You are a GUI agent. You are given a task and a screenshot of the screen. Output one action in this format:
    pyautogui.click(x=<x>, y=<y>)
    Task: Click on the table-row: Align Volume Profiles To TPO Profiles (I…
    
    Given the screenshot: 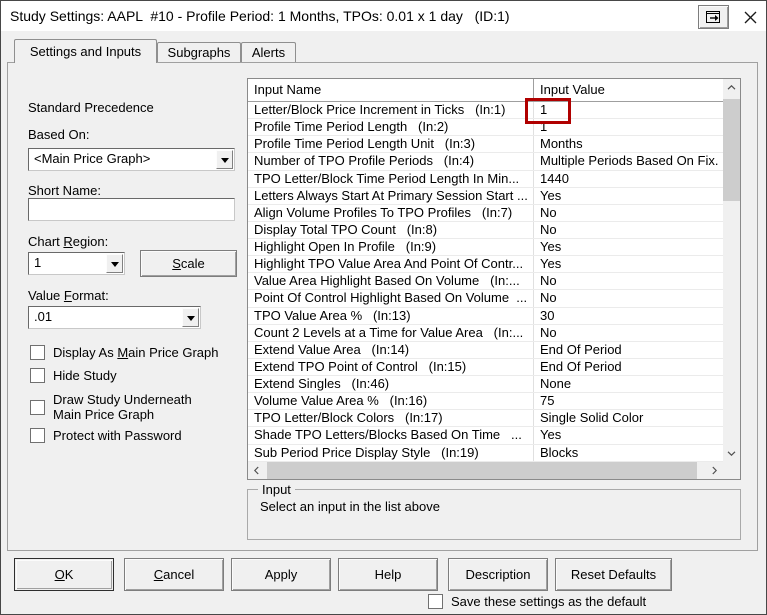 What is the action you would take?
    pyautogui.click(x=485, y=213)
    